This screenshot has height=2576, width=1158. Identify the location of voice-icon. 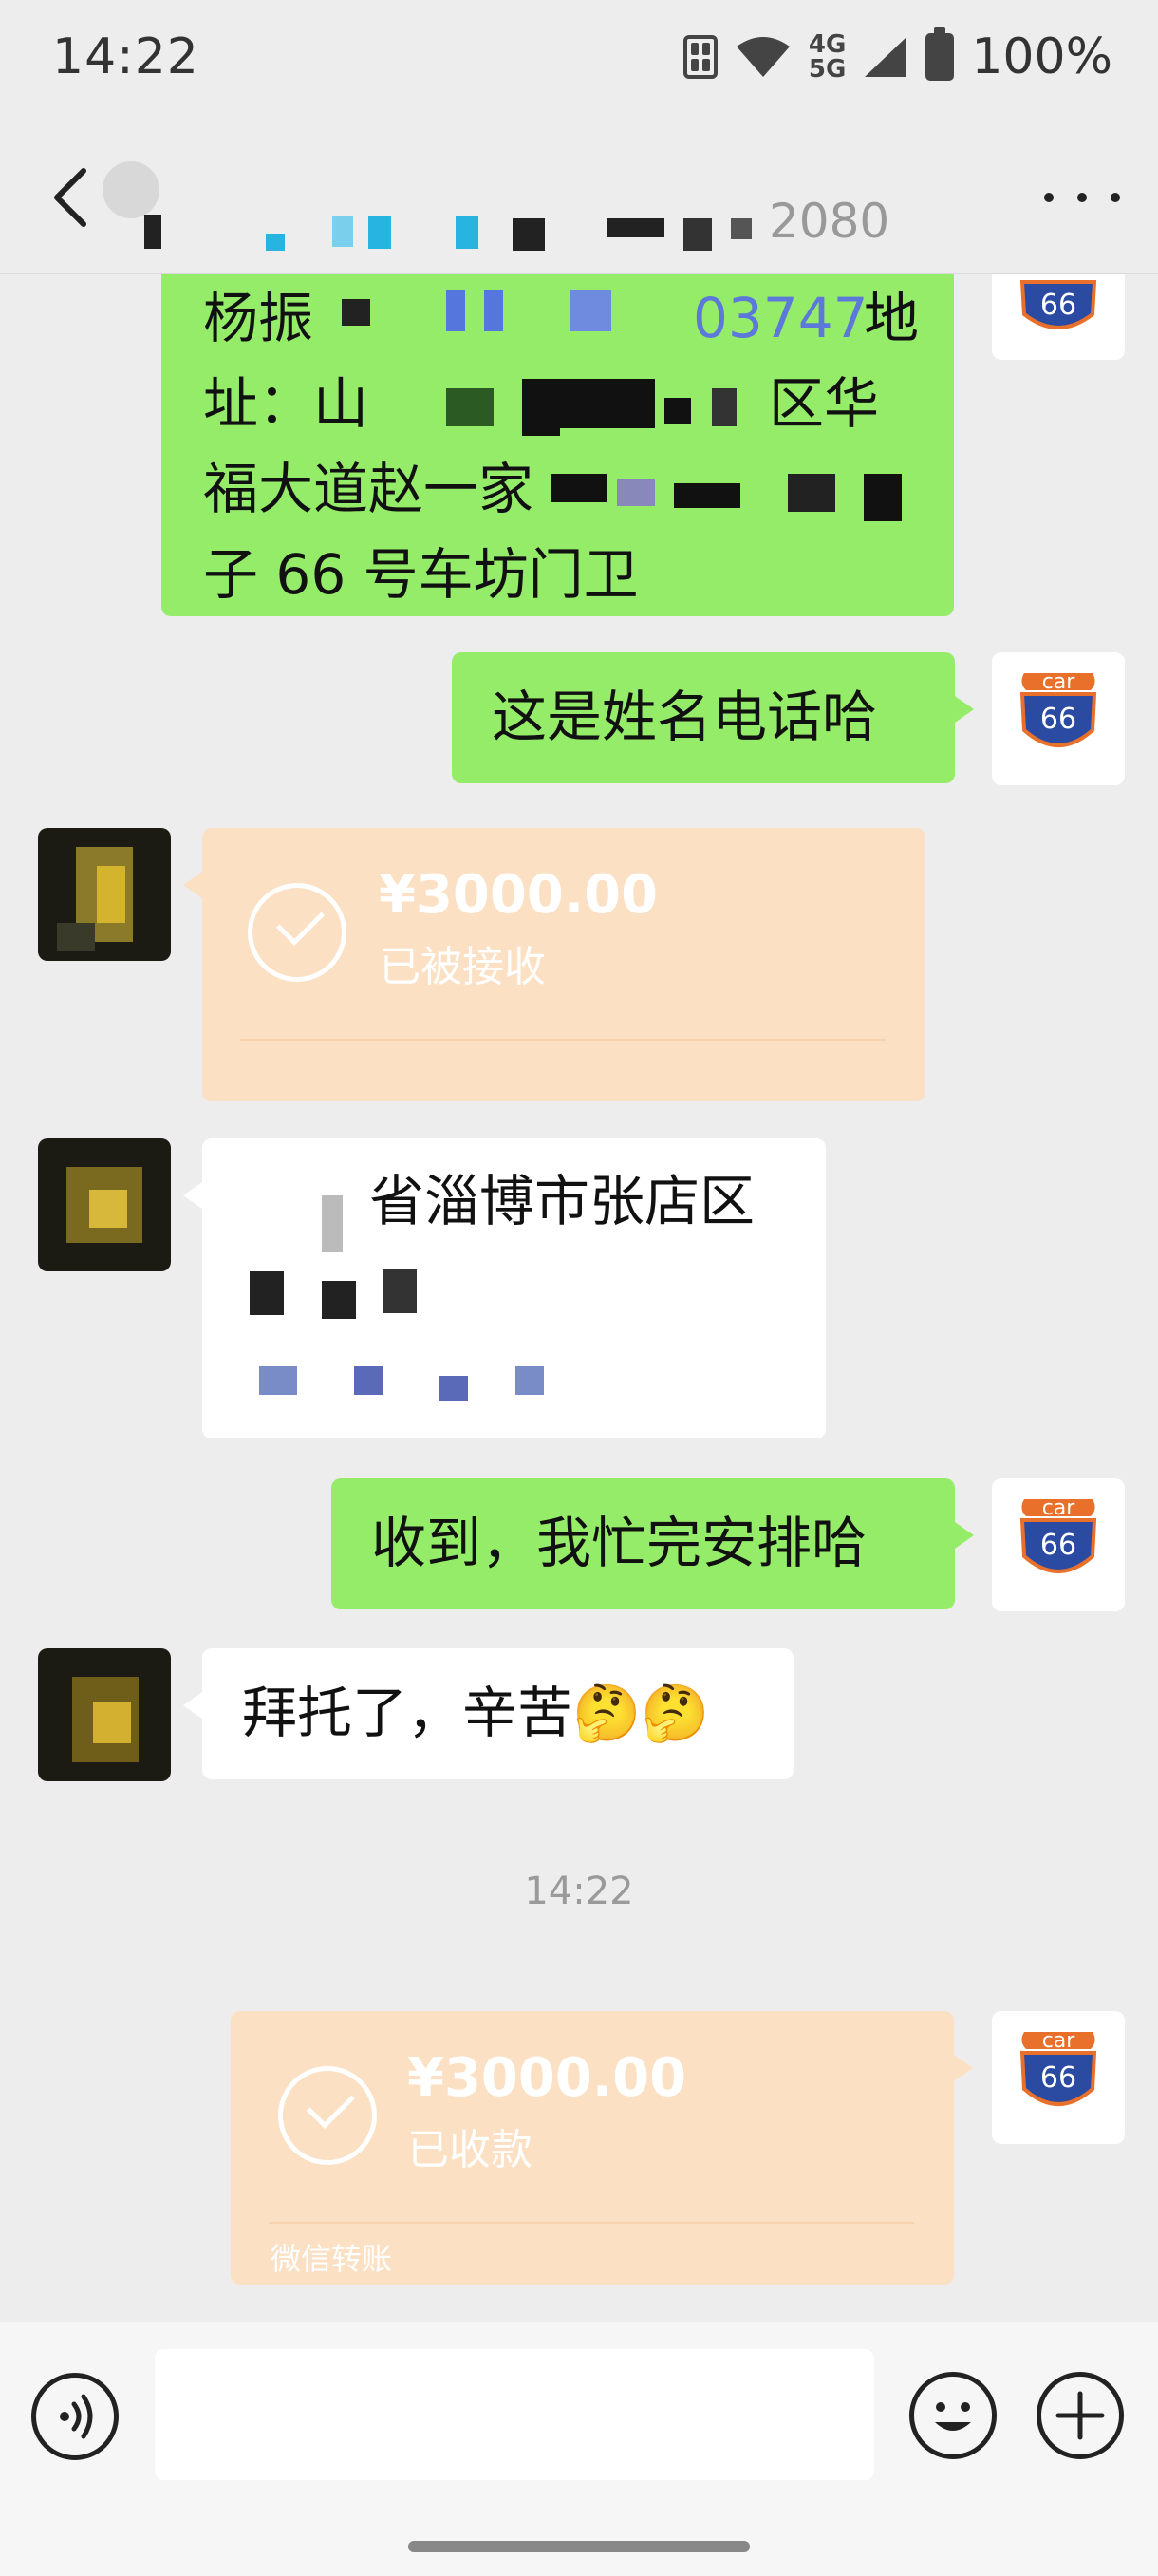
(75, 2416).